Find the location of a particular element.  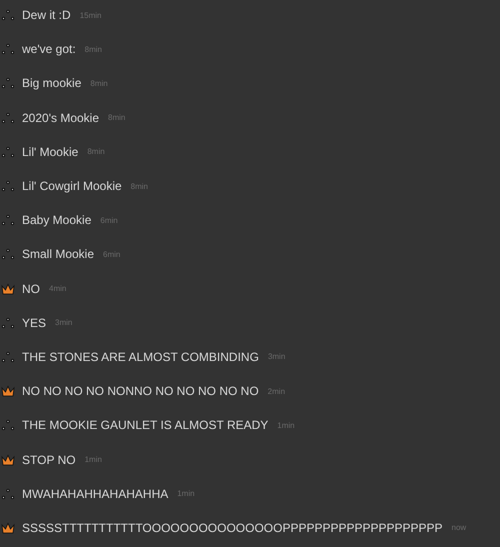

message-text: THE STONES ARE ALMOST COMBINDING is located at coordinates (140, 357).